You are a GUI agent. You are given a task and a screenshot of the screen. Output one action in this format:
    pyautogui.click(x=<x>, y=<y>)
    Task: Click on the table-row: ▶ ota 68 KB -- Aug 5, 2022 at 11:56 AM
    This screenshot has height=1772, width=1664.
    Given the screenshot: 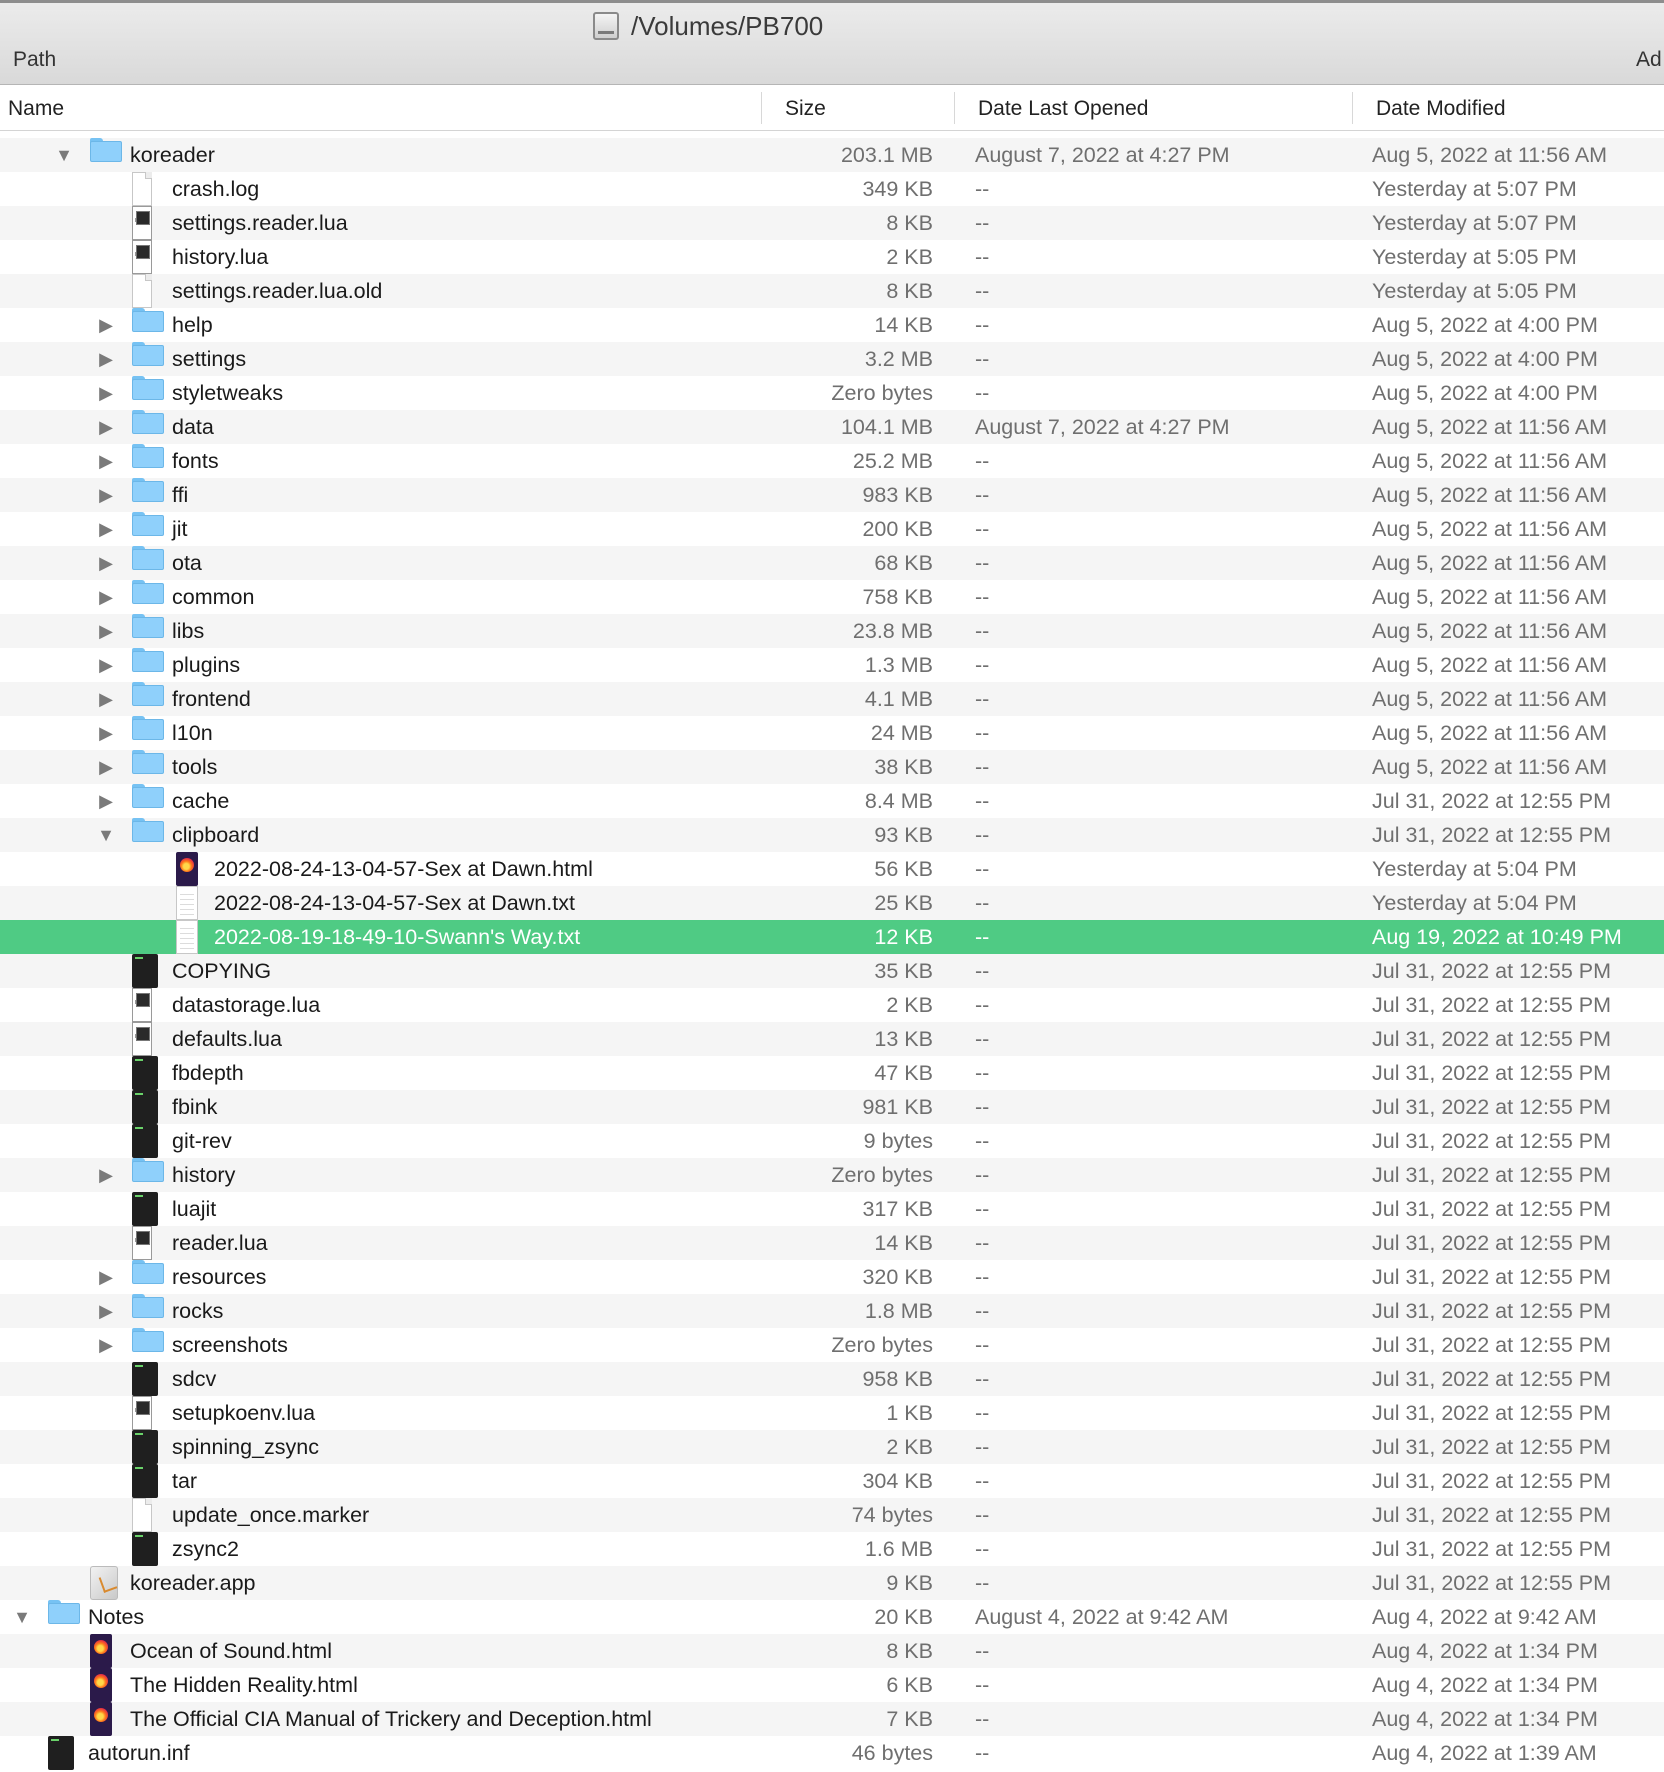 What is the action you would take?
    pyautogui.click(x=832, y=563)
    